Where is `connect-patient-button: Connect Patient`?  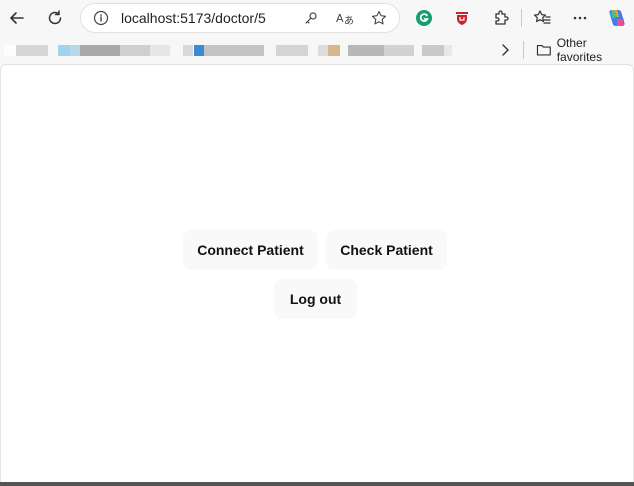 connect-patient-button: Connect Patient is located at coordinates (250, 250).